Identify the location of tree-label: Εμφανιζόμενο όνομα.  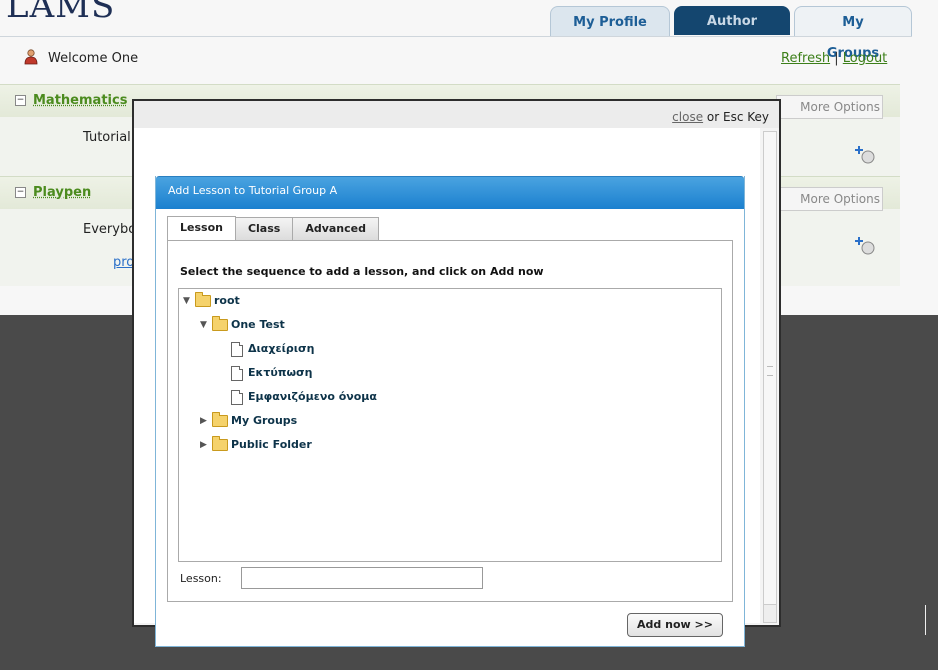
(312, 396).